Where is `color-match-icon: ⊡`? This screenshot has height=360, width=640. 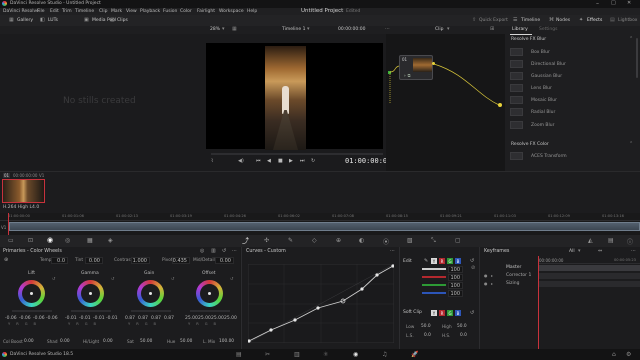
color-match-icon: ⊡ is located at coordinates (30, 240).